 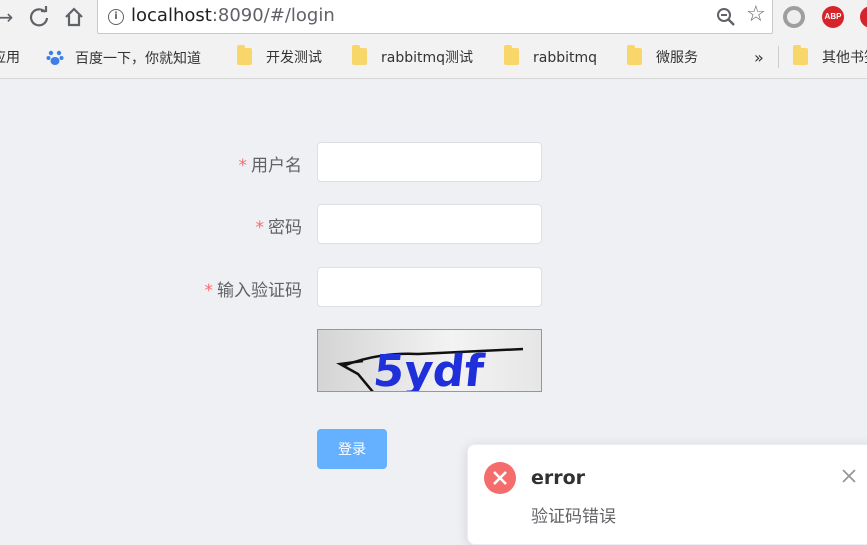 What do you see at coordinates (662, 56) in the screenshot?
I see `bookmark-folder-microservice: 微服务` at bounding box center [662, 56].